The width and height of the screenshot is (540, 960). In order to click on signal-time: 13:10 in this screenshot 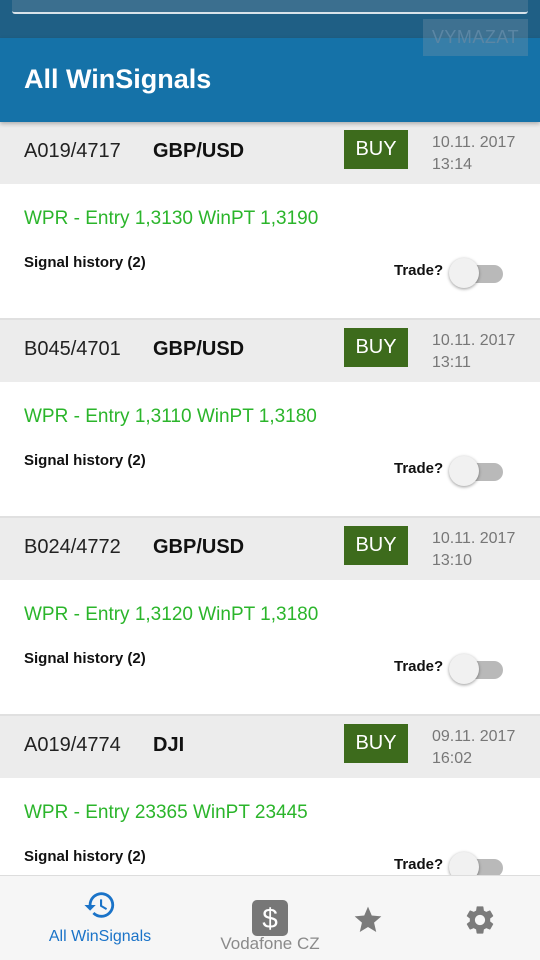, I will do `click(452, 560)`.